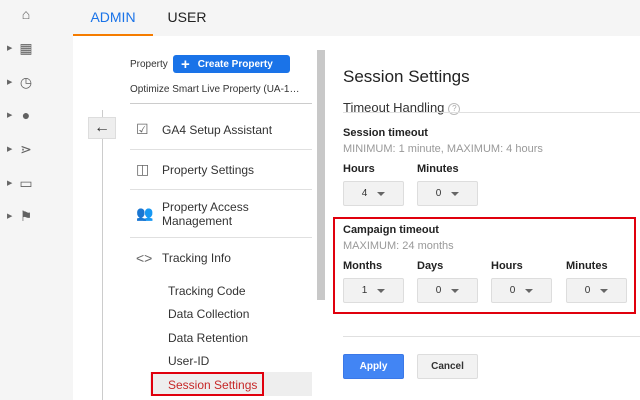 The width and height of the screenshot is (640, 400). I want to click on submenu-data-retention: Data Retention, so click(208, 338).